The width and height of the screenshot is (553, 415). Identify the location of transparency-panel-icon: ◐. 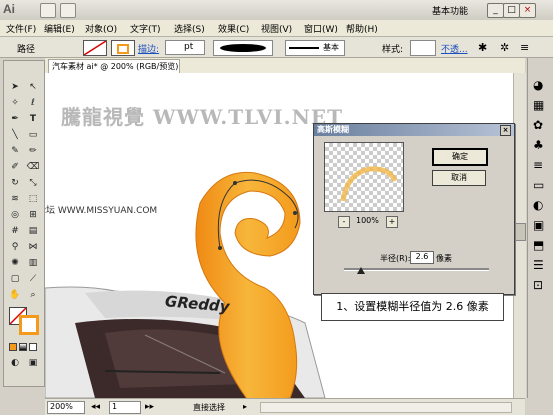
(538, 205).